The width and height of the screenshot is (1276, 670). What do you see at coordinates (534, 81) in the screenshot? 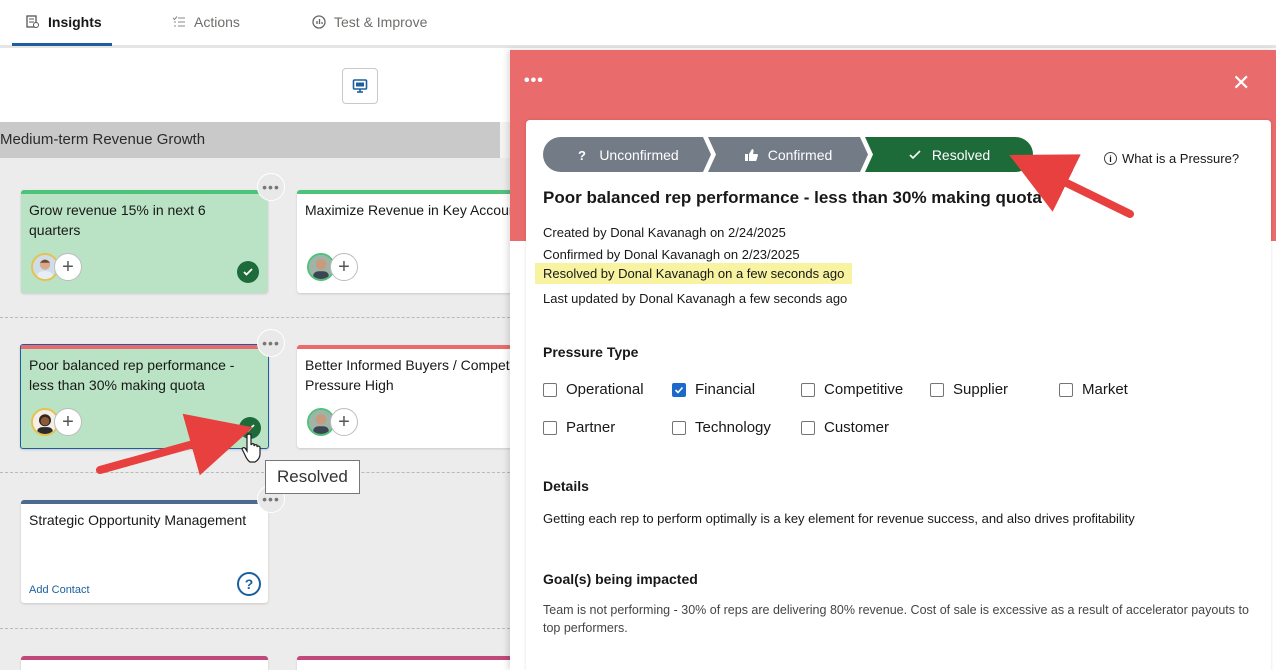
I see `panel-menu-button: •••` at bounding box center [534, 81].